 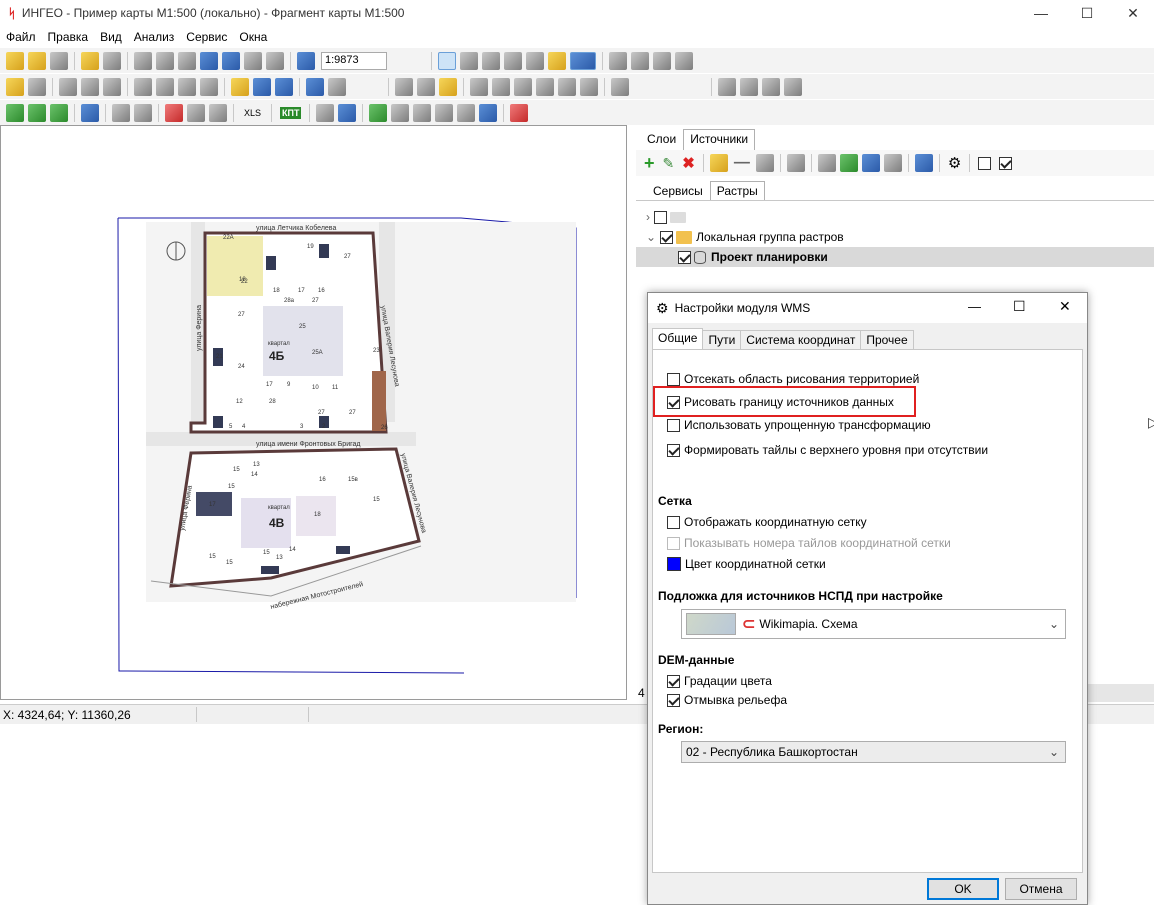 What do you see at coordinates (400, 112) in the screenshot?
I see `home-icon` at bounding box center [400, 112].